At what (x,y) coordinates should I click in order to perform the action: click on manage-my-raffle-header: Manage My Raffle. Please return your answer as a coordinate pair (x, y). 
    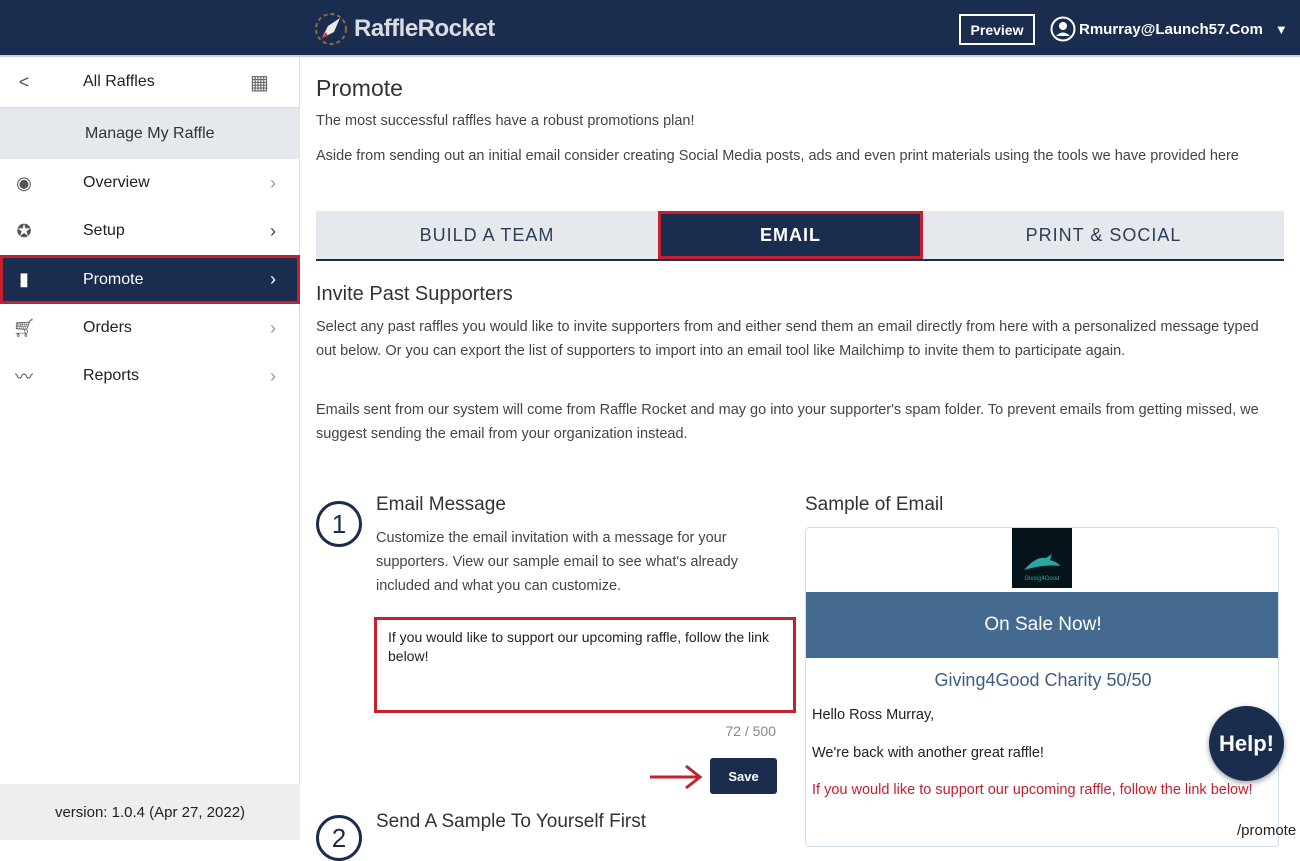
    Looking at the image, I should click on (150, 133).